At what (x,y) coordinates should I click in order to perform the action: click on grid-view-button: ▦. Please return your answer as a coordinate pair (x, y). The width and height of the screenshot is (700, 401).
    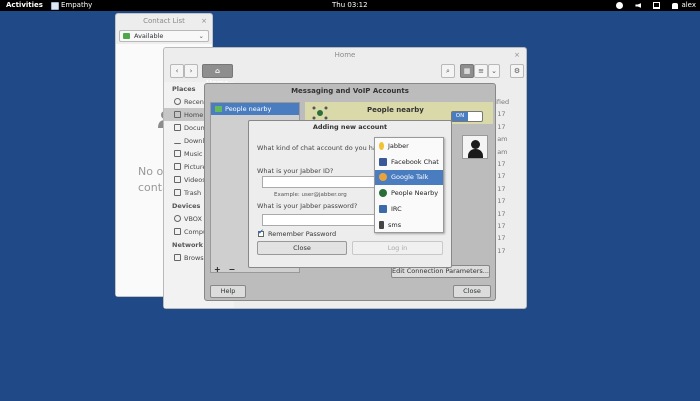
    Looking at the image, I should click on (467, 71).